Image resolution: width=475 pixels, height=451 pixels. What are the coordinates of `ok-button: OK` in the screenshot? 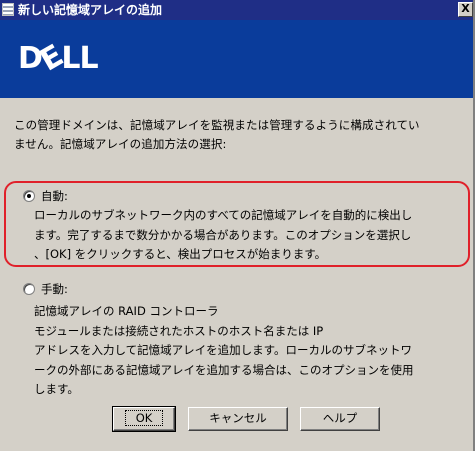 It's located at (144, 419).